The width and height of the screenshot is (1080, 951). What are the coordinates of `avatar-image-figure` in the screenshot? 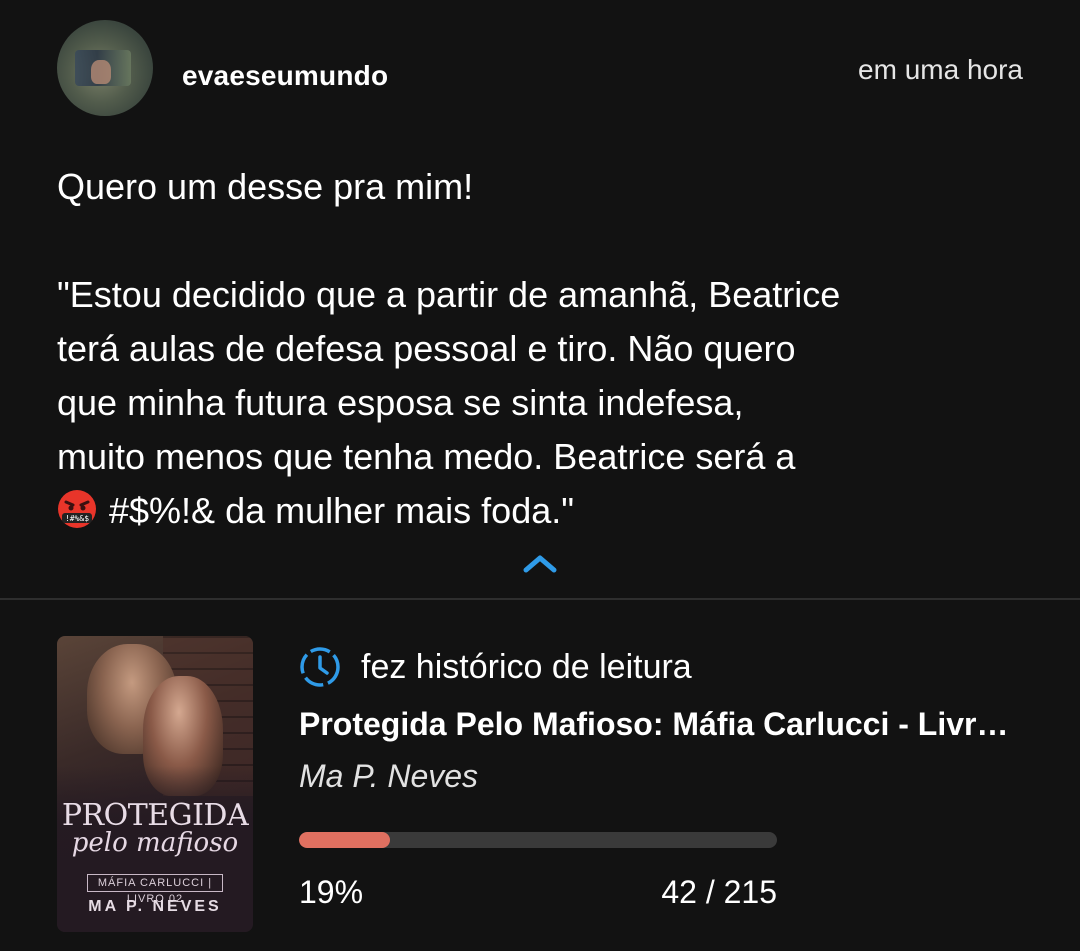 It's located at (101, 72).